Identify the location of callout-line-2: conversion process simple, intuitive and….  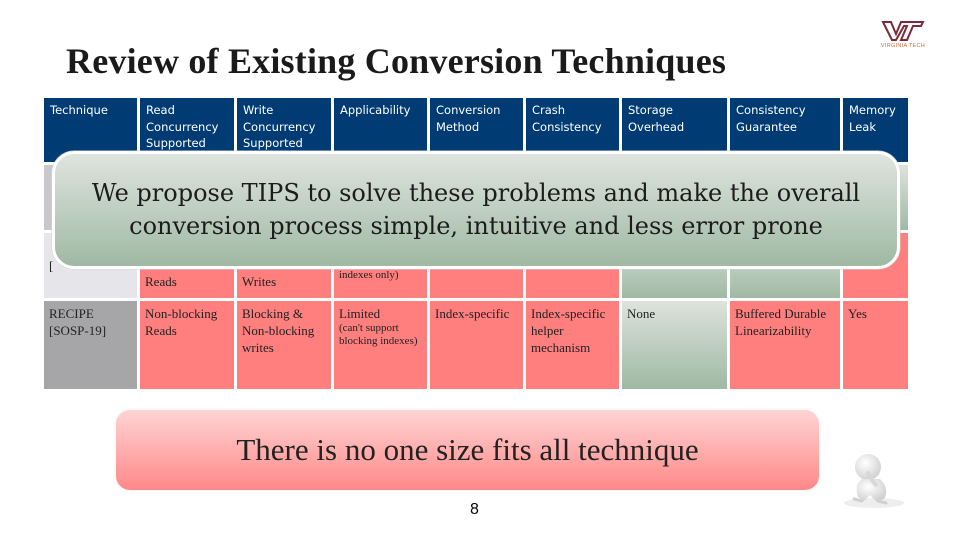
(476, 226).